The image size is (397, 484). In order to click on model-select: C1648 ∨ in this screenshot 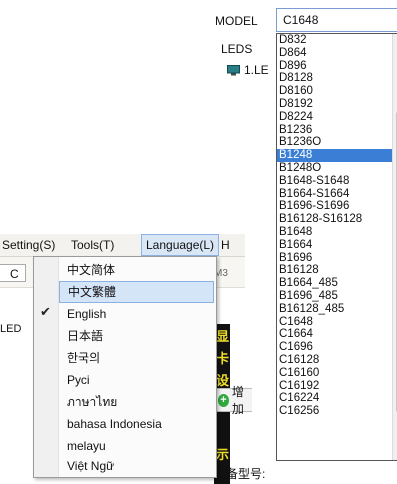, I will do `click(336, 20)`.